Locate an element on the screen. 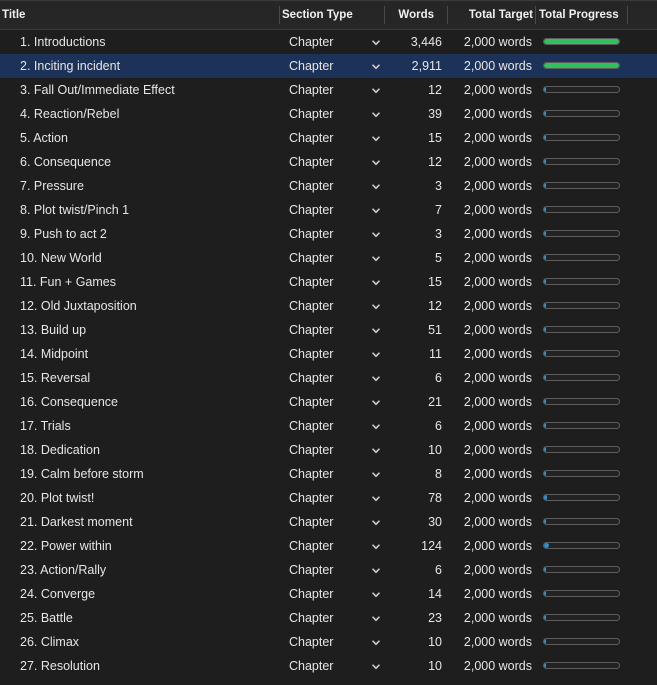  table-row: 1. Introductions Chapter 3,446 2,000 words is located at coordinates (328, 42).